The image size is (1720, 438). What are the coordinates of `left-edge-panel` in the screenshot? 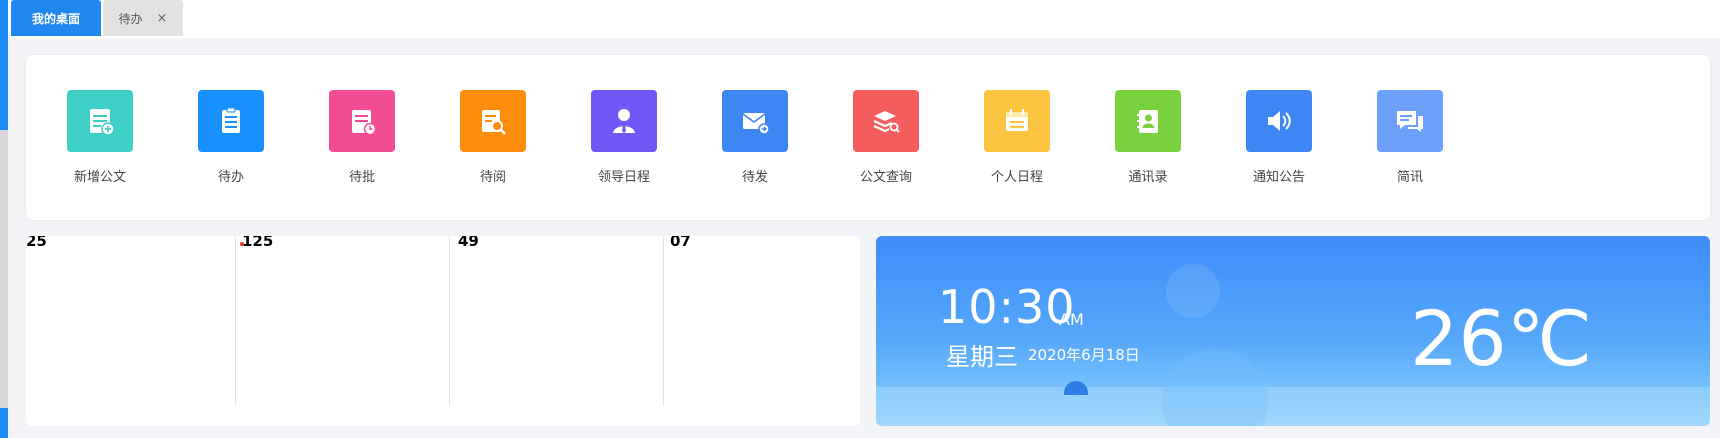 It's located at (4, 219).